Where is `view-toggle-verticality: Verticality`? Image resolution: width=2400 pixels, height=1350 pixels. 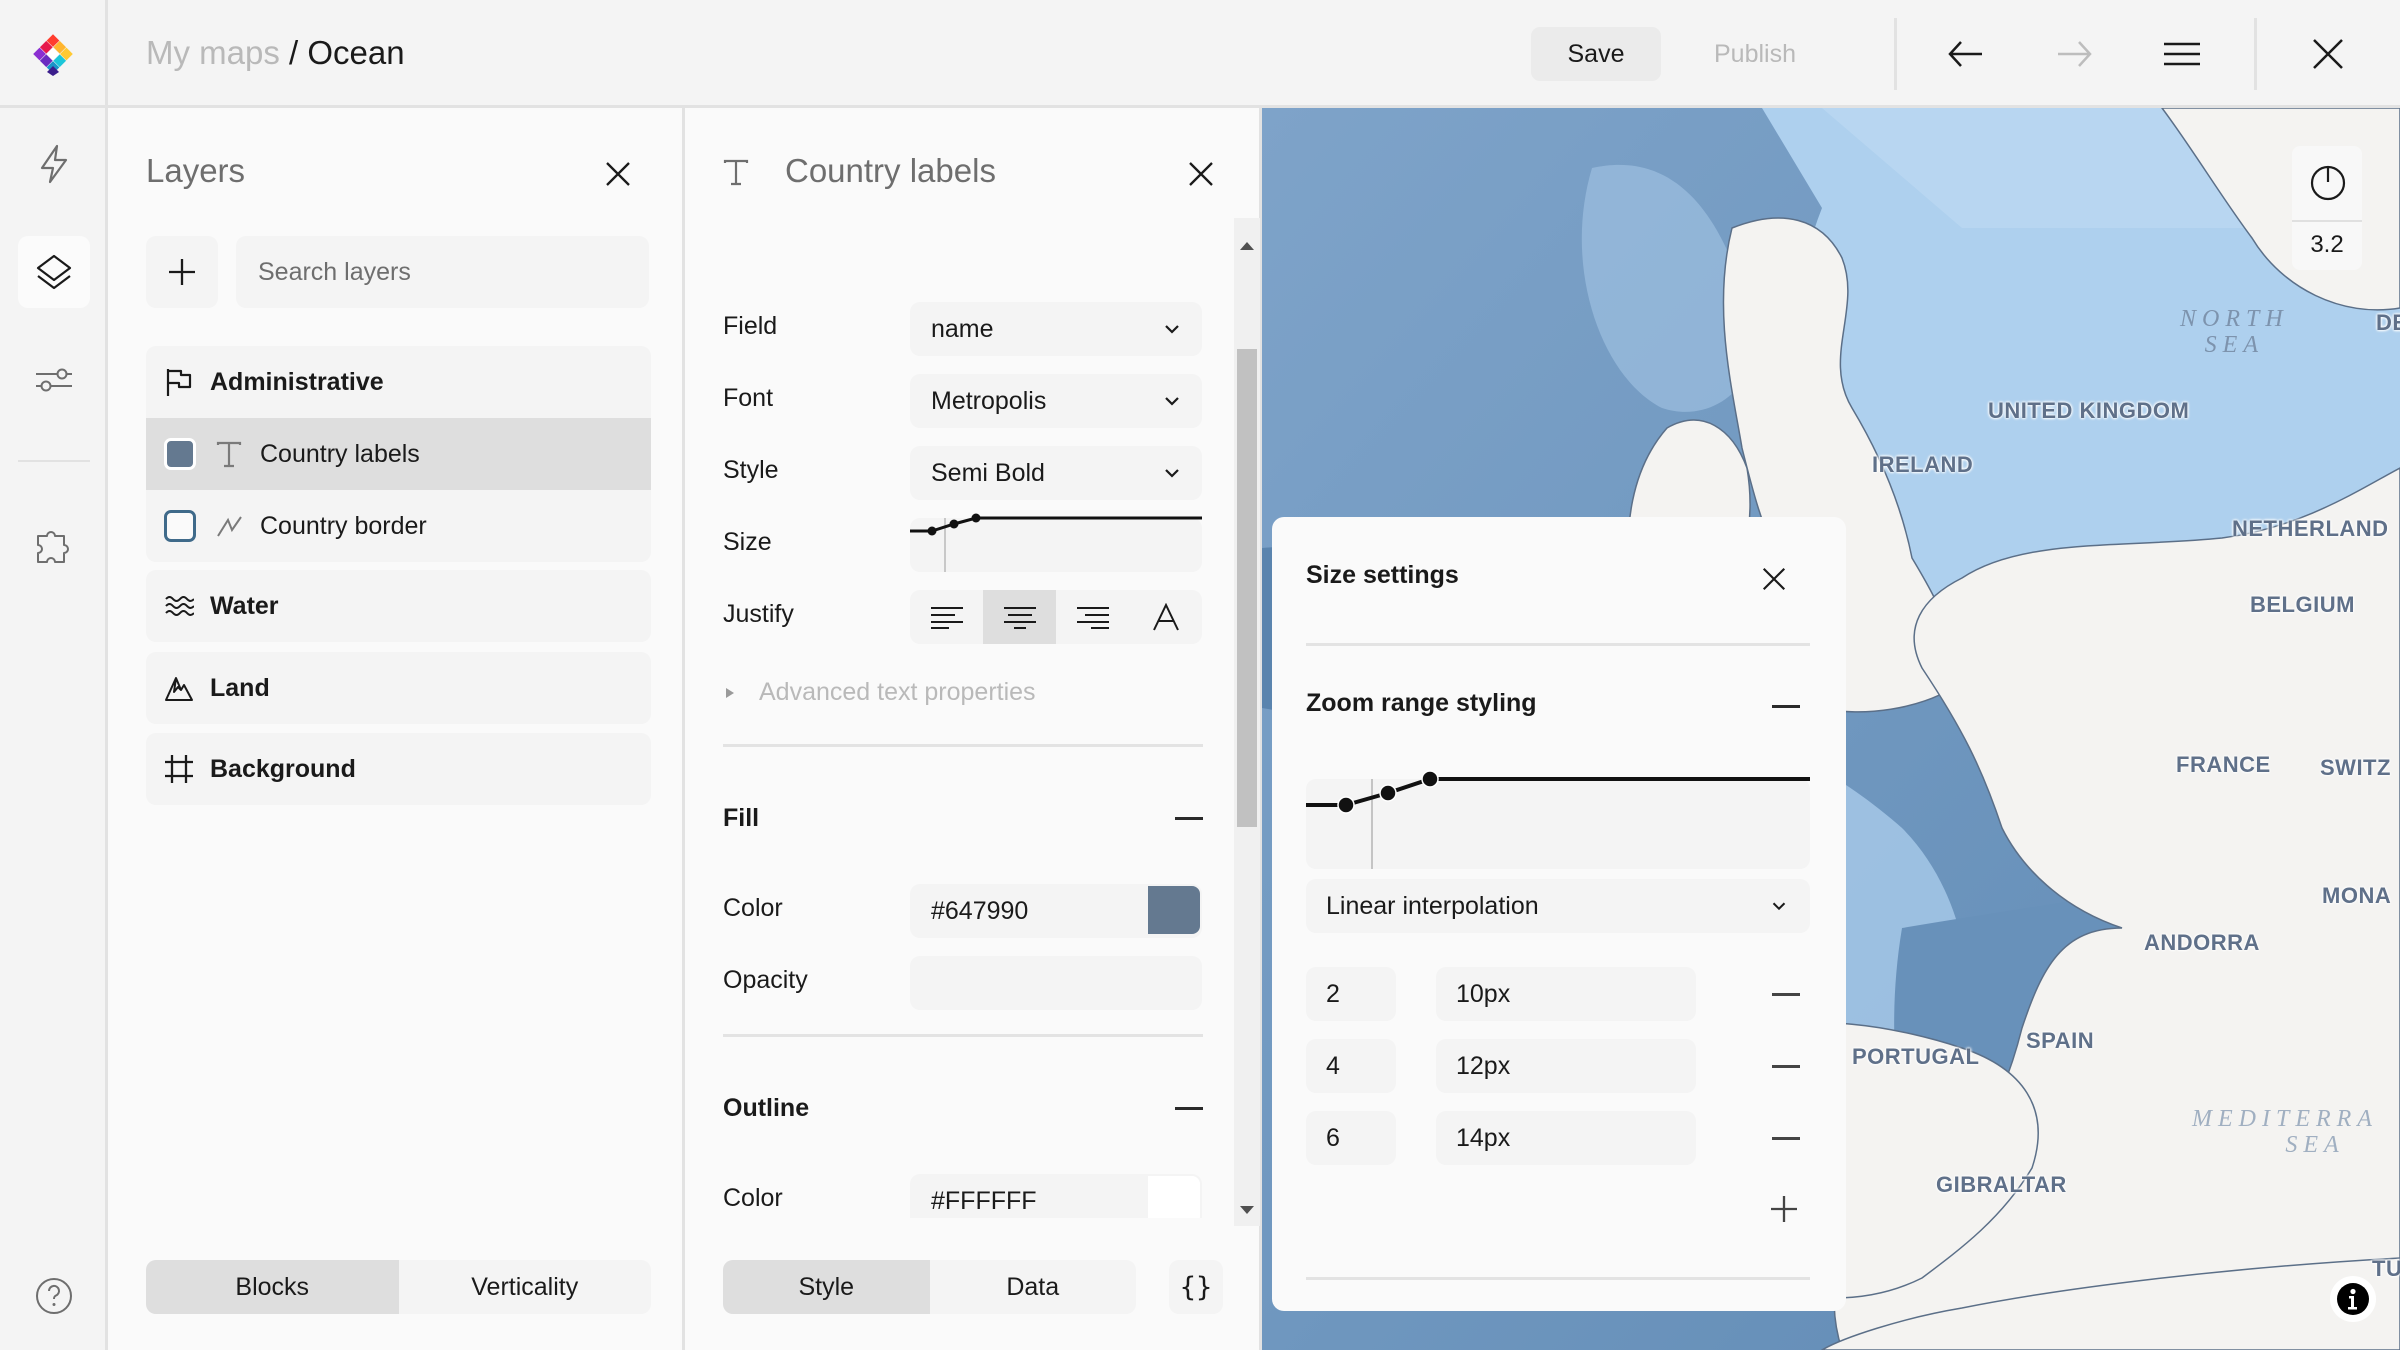 view-toggle-verticality: Verticality is located at coordinates (525, 1287).